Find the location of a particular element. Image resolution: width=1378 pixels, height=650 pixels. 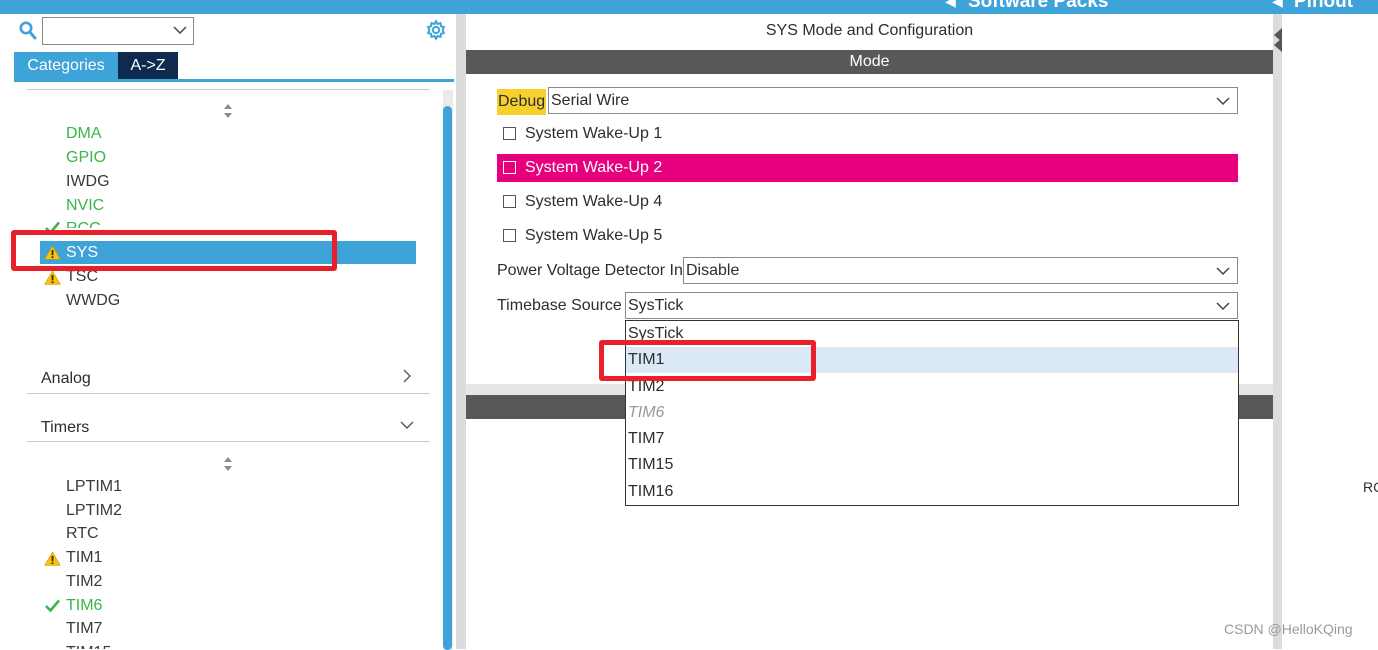

pvd-label: Power Voltage Detector In is located at coordinates (590, 270).